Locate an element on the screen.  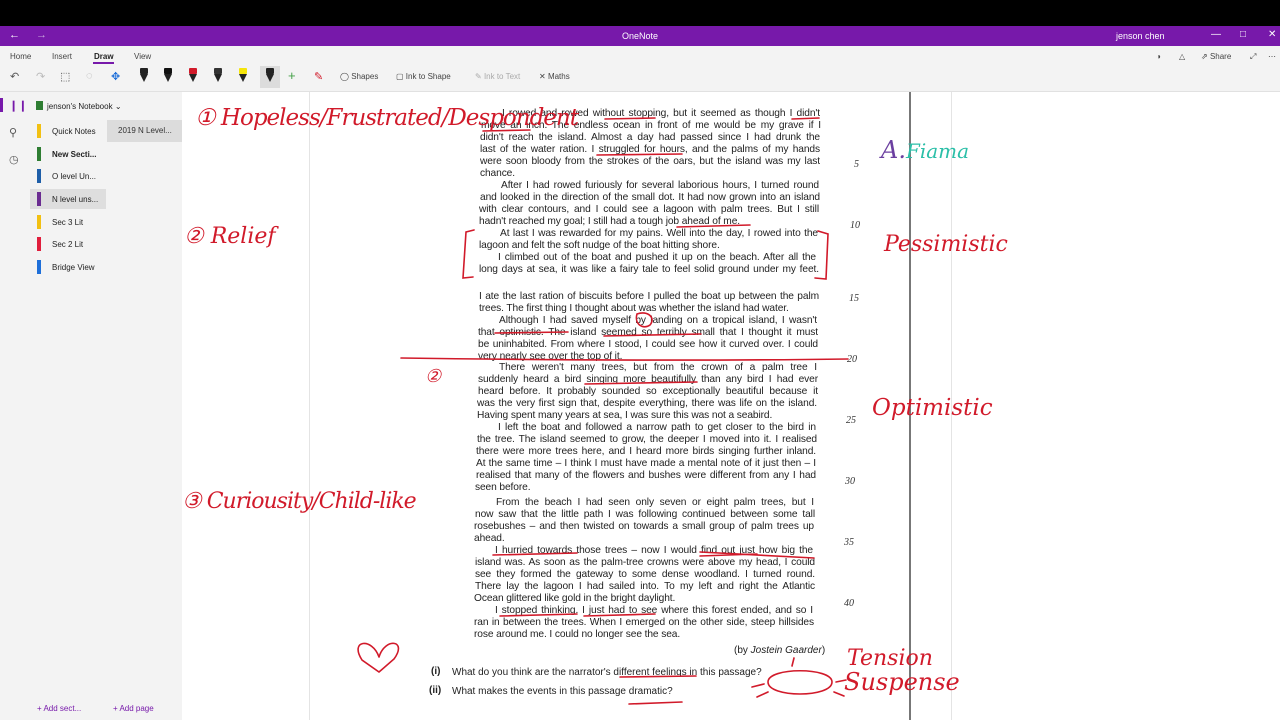
tab-view: View is located at coordinates (142, 56).